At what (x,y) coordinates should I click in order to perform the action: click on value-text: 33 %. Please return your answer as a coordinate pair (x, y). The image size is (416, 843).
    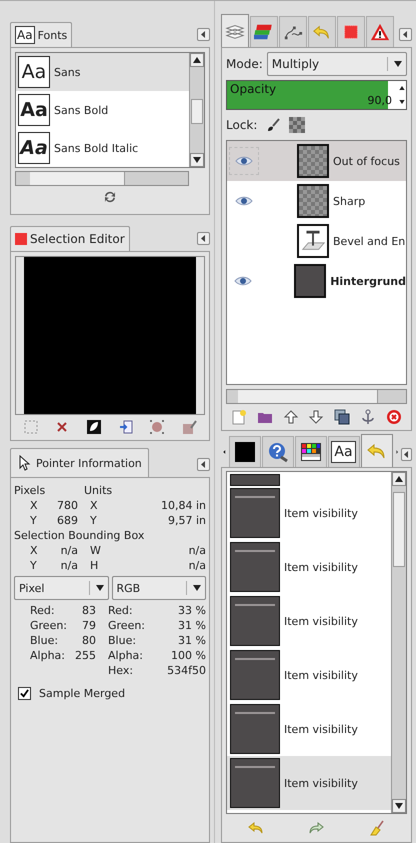
    Looking at the image, I should click on (191, 610).